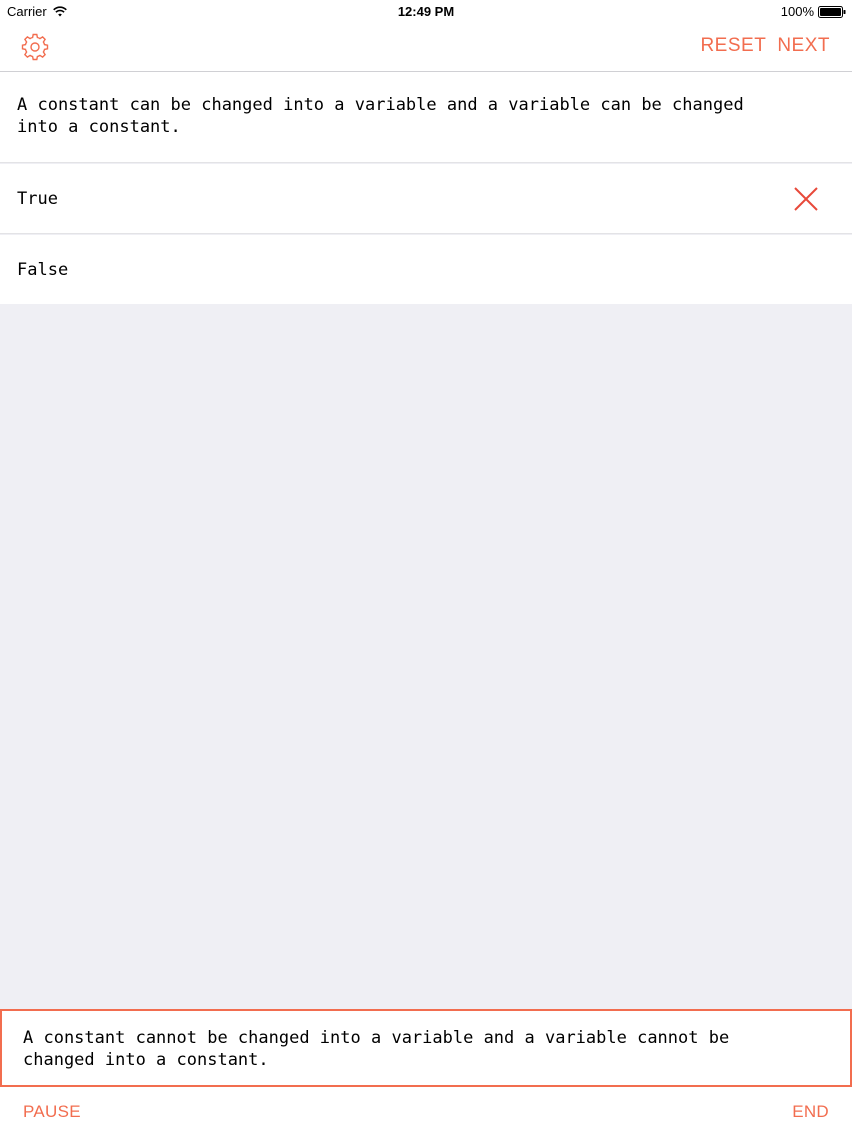  What do you see at coordinates (43, 269) in the screenshot?
I see `option-label: False` at bounding box center [43, 269].